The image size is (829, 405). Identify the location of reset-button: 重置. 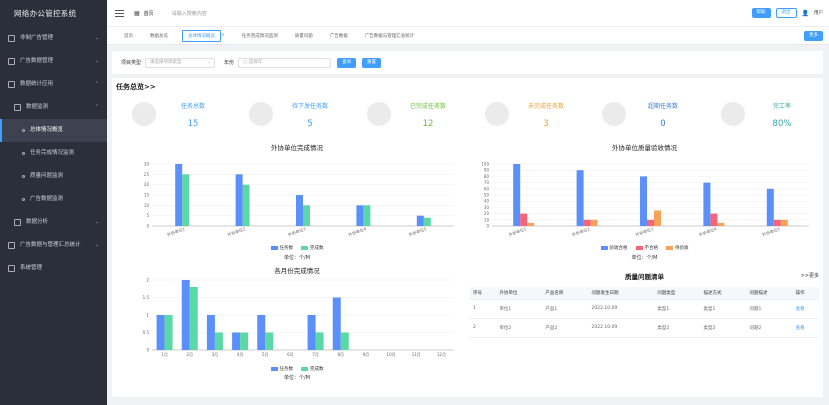
(372, 62).